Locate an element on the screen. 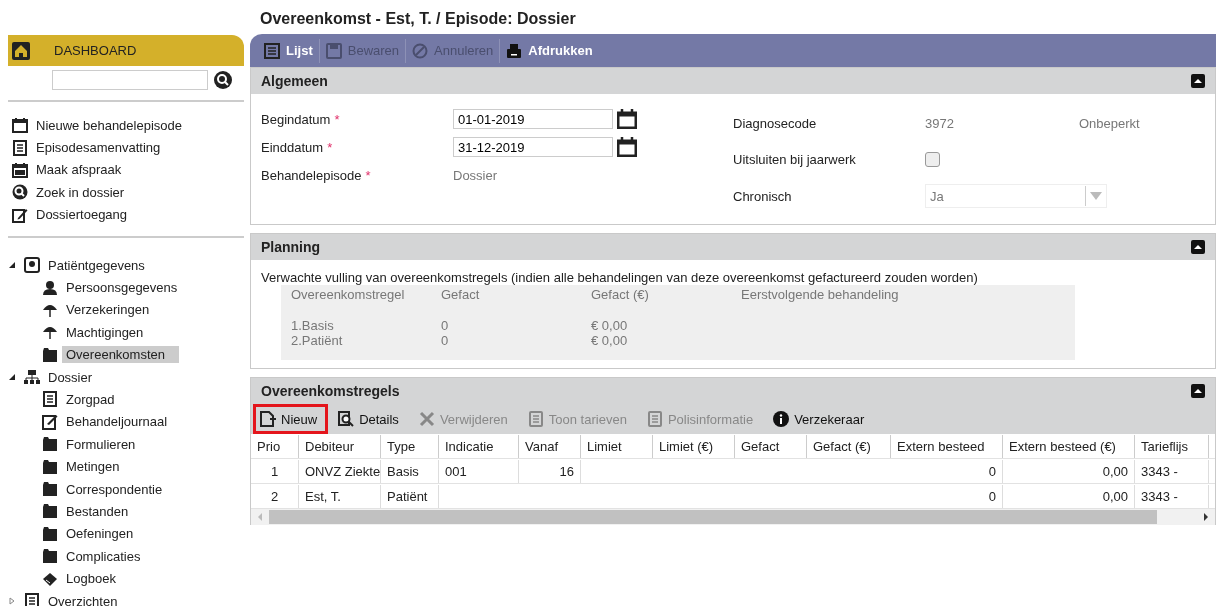 The height and width of the screenshot is (606, 1222). toolbar-button: Verzekeraar is located at coordinates (821, 419).